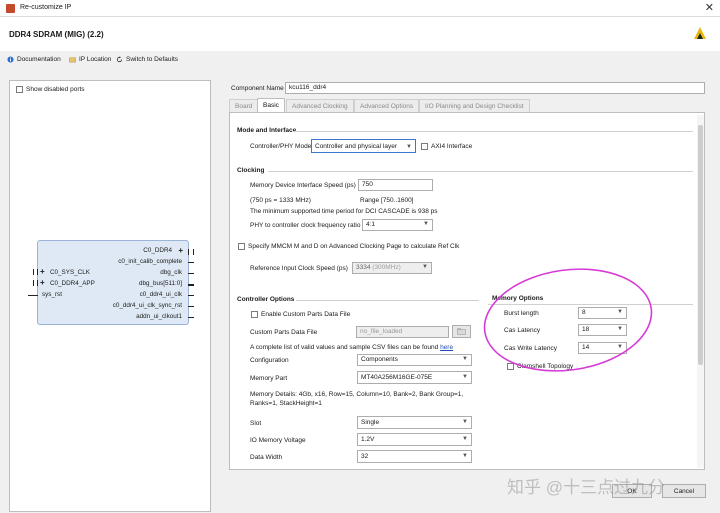  Describe the element at coordinates (159, 316) in the screenshot. I see `port-addn-ui-clkout1: addn_ui_clkout1` at that location.